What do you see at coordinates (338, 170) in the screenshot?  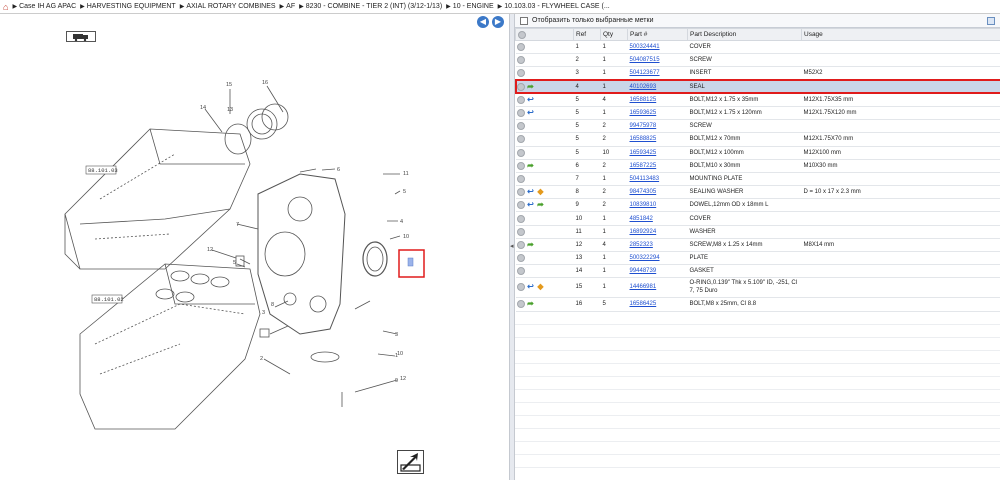 I see `callout-label: 6` at bounding box center [338, 170].